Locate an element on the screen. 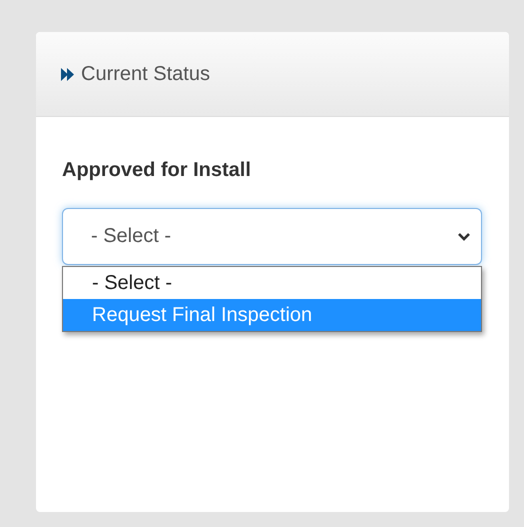 The image size is (524, 527). field-label: Approved for Install is located at coordinates (157, 170).